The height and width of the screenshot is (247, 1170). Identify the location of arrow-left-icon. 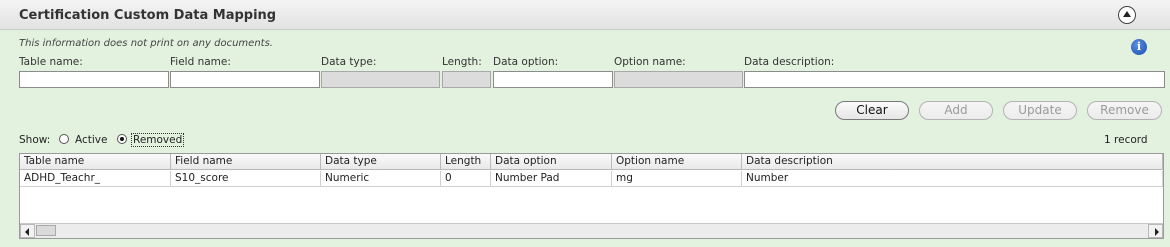
(27, 231).